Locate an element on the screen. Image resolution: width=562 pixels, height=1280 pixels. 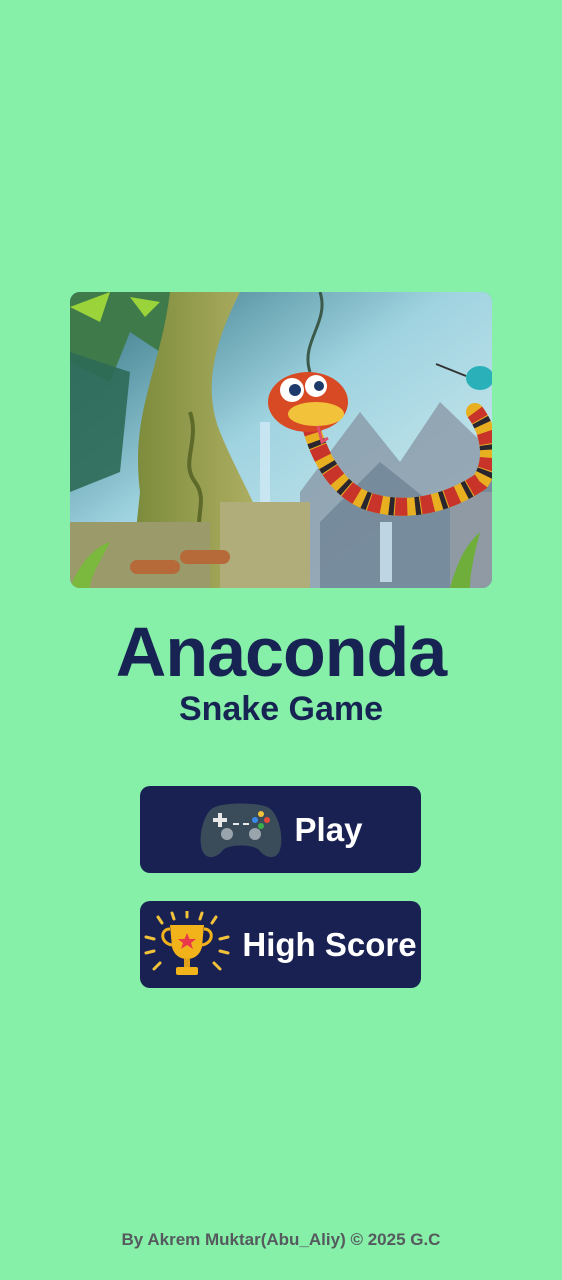
app-title: Anaconda is located at coordinates (281, 652).